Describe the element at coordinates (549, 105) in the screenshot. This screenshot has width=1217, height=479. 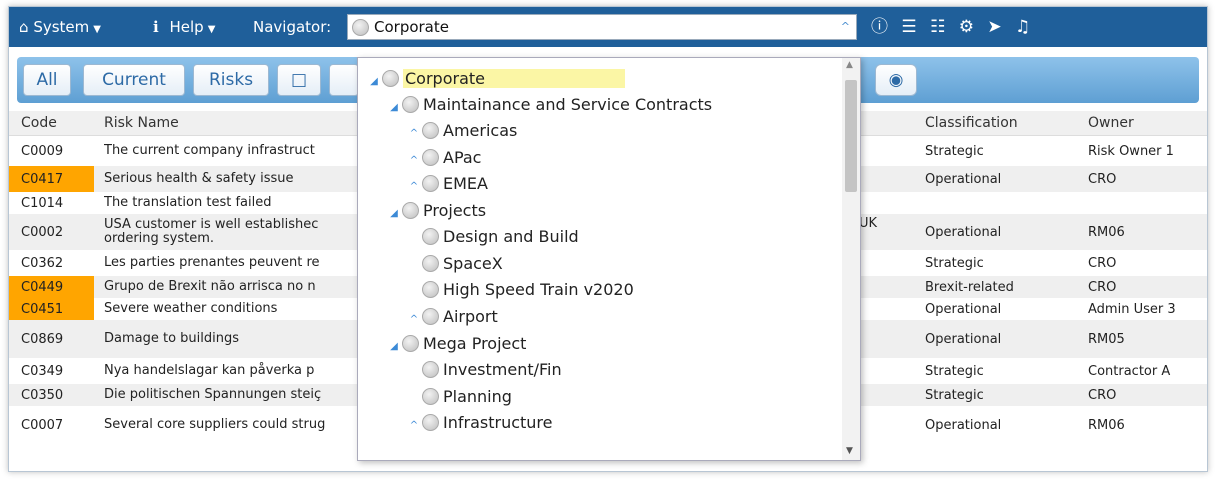
I see `tree-node-maintainance: ◢ Maintainance and Service Contracts` at that location.